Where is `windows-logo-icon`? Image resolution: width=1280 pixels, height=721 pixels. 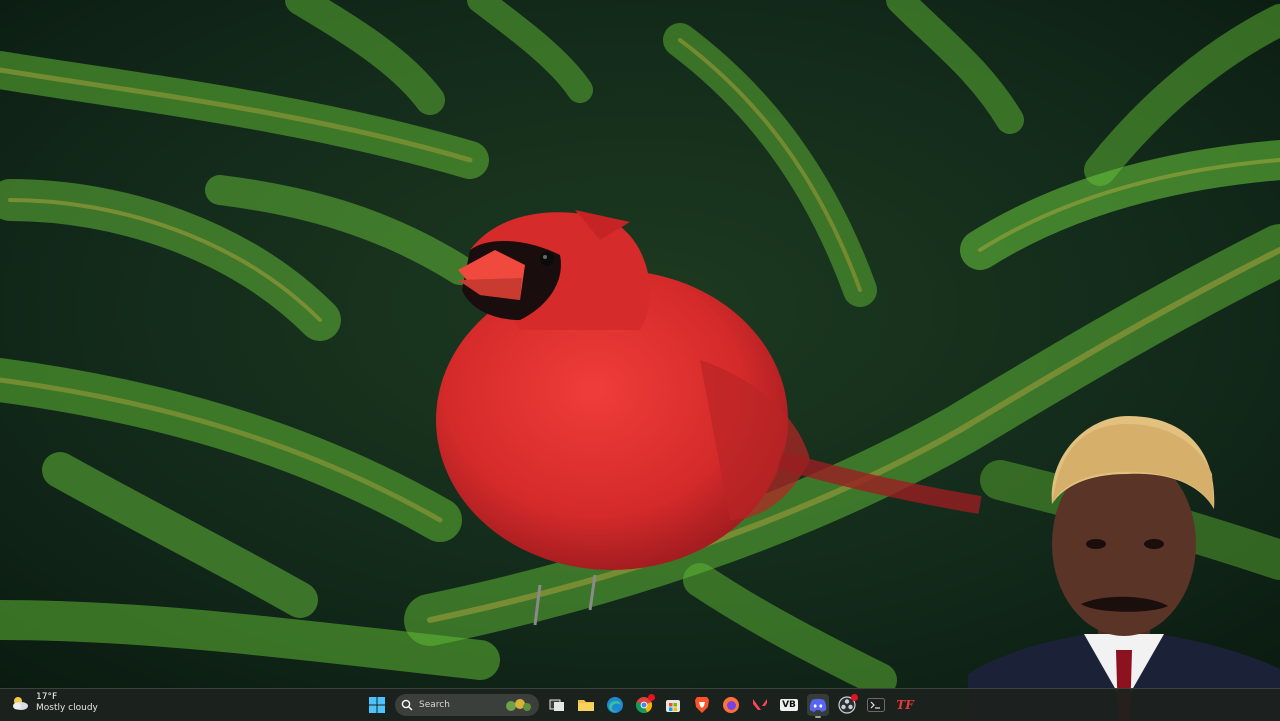 windows-logo-icon is located at coordinates (377, 705).